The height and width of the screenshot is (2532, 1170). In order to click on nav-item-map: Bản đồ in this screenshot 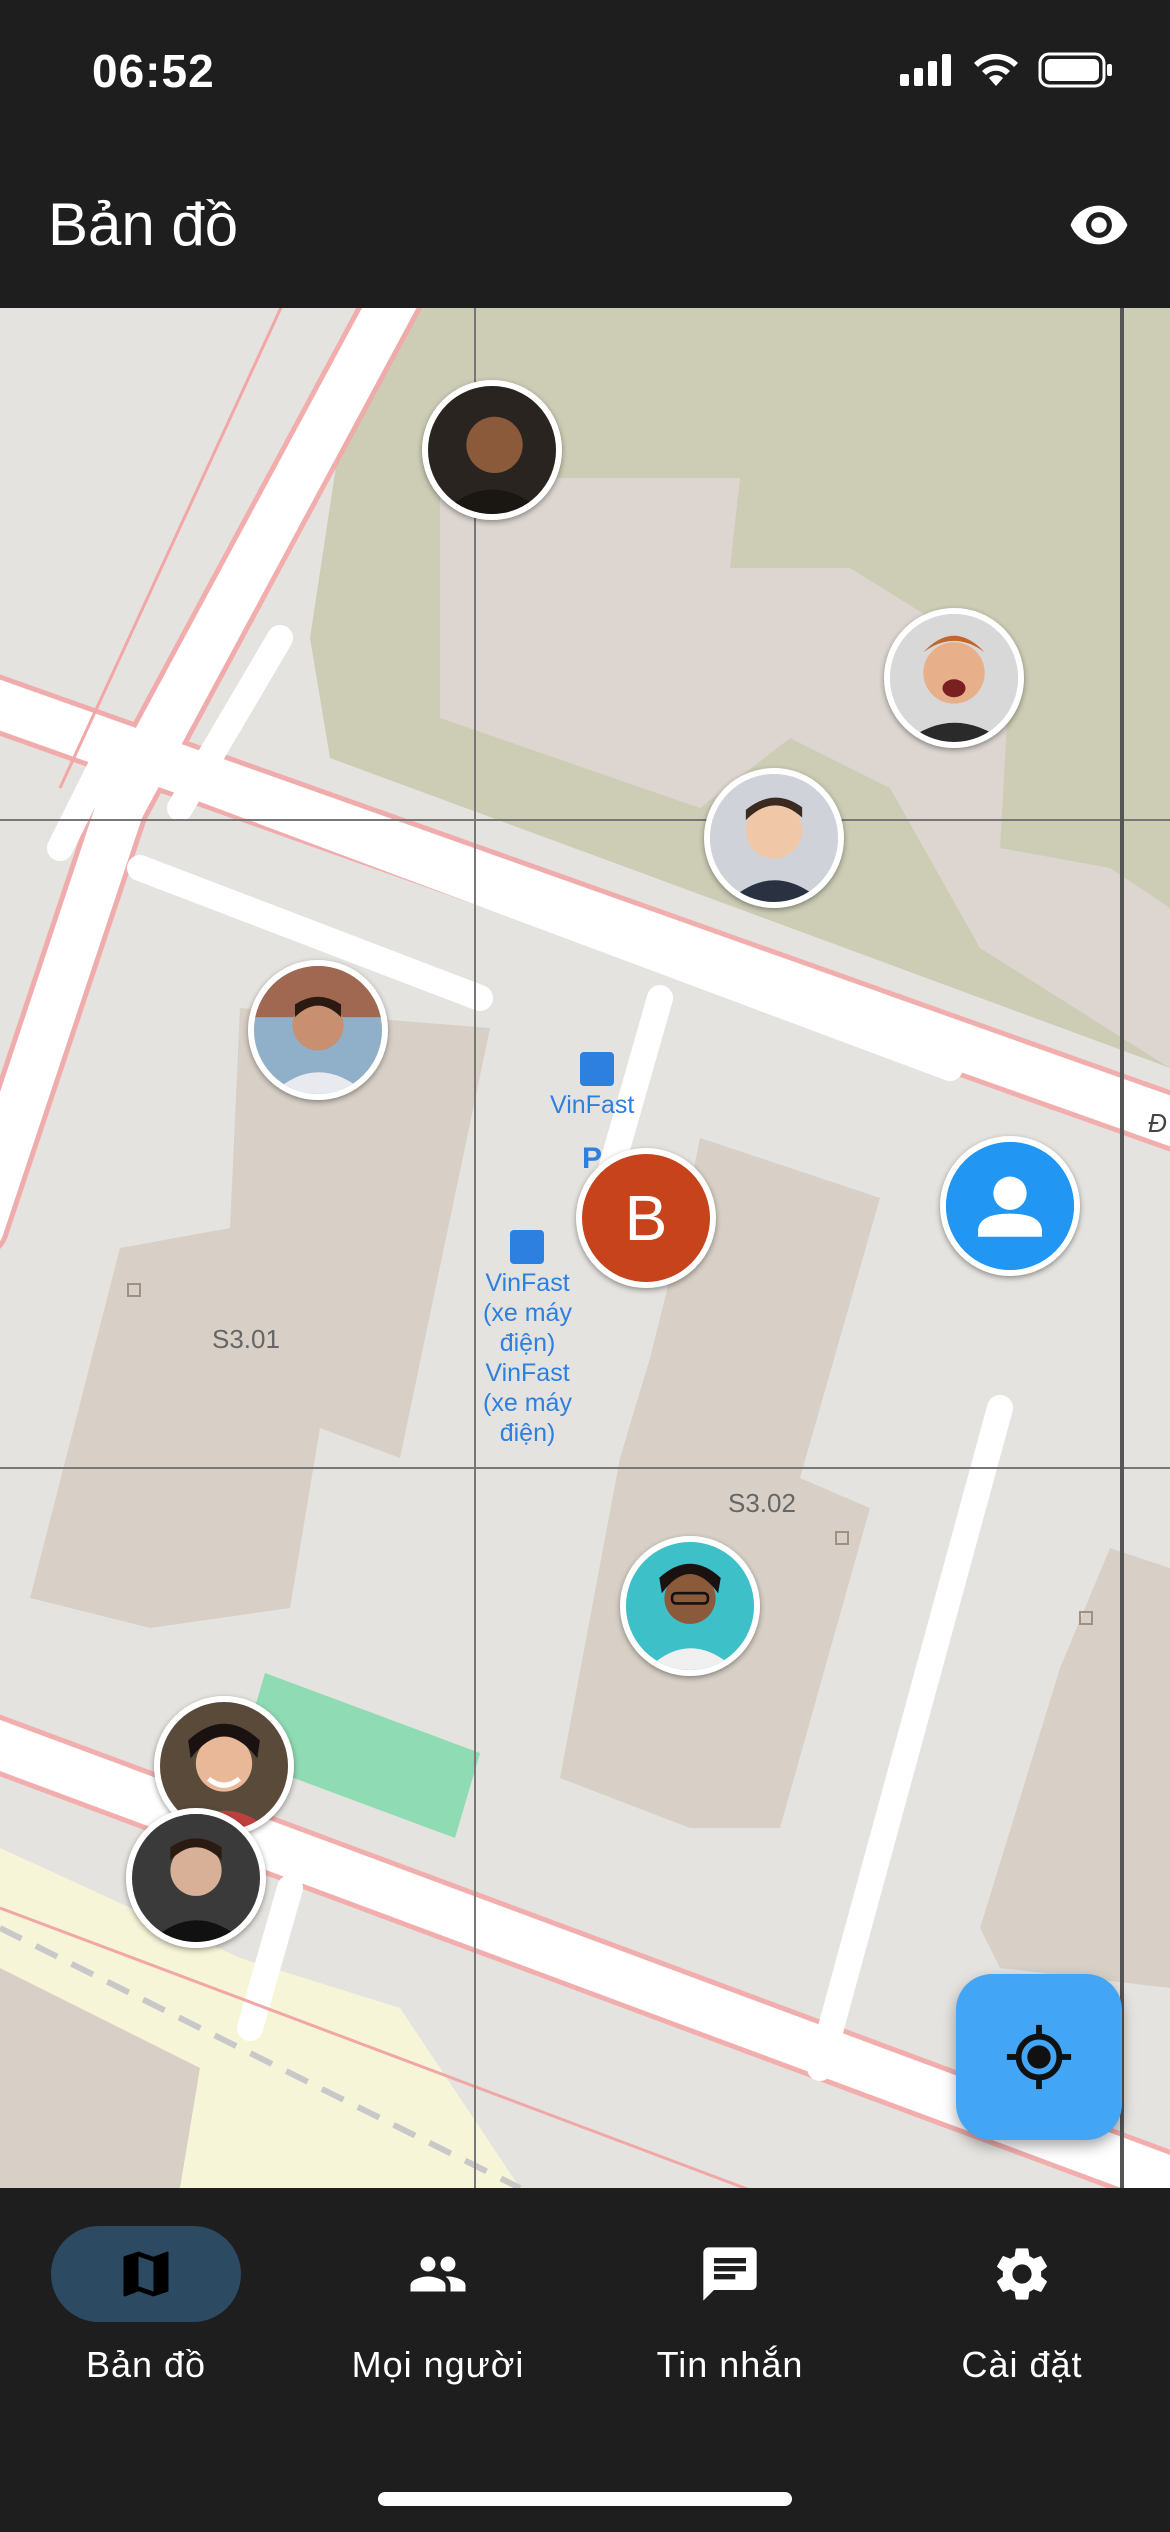, I will do `click(146, 2306)`.